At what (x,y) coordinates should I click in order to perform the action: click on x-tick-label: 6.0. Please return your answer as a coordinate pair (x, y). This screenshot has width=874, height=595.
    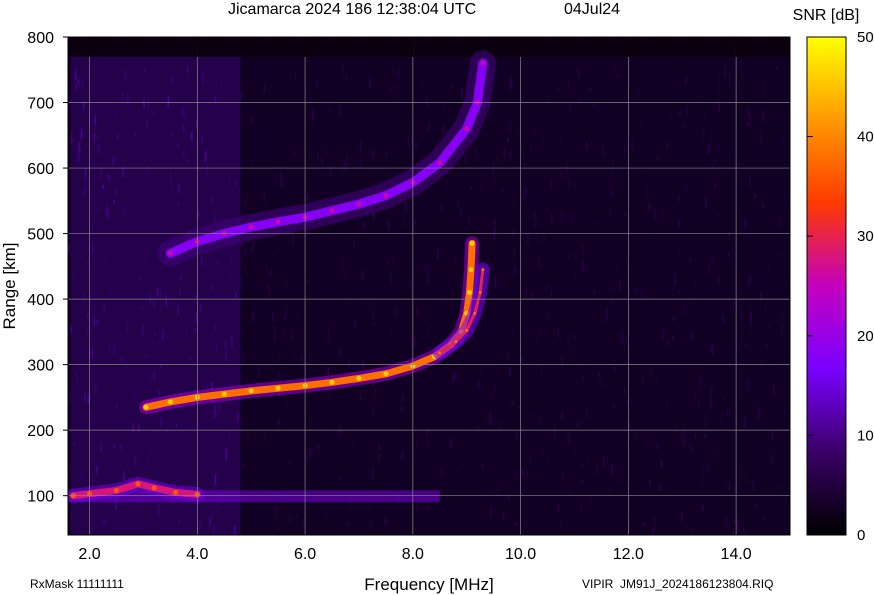
    Looking at the image, I should click on (305, 554).